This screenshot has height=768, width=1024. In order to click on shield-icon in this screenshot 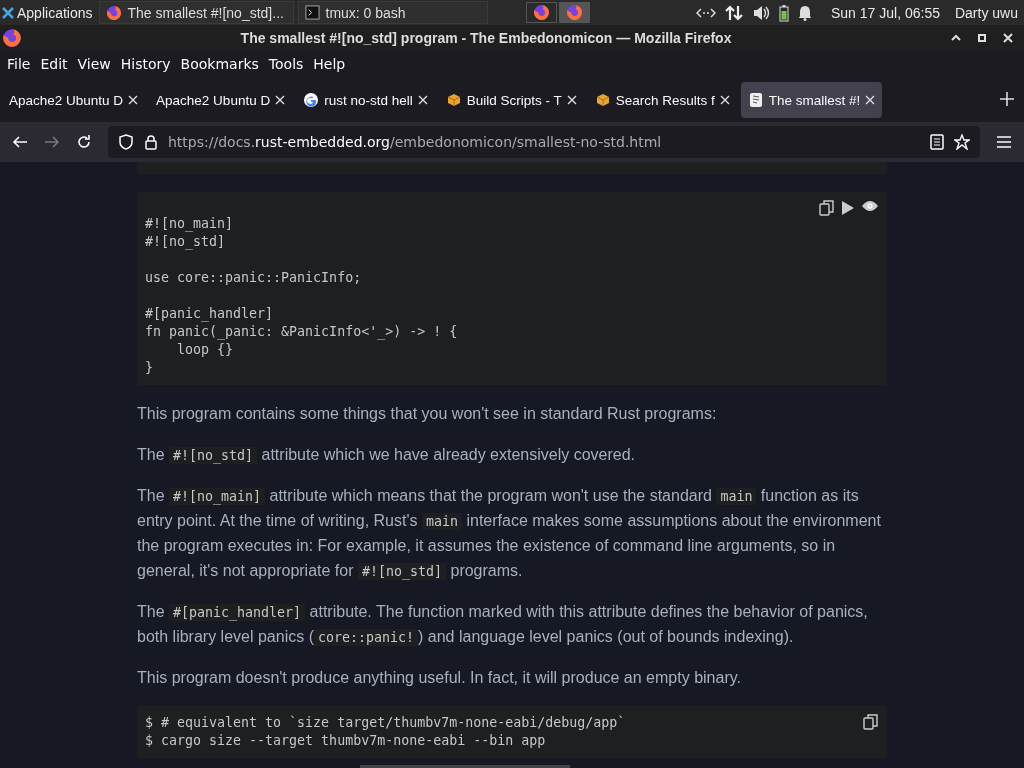, I will do `click(126, 142)`.